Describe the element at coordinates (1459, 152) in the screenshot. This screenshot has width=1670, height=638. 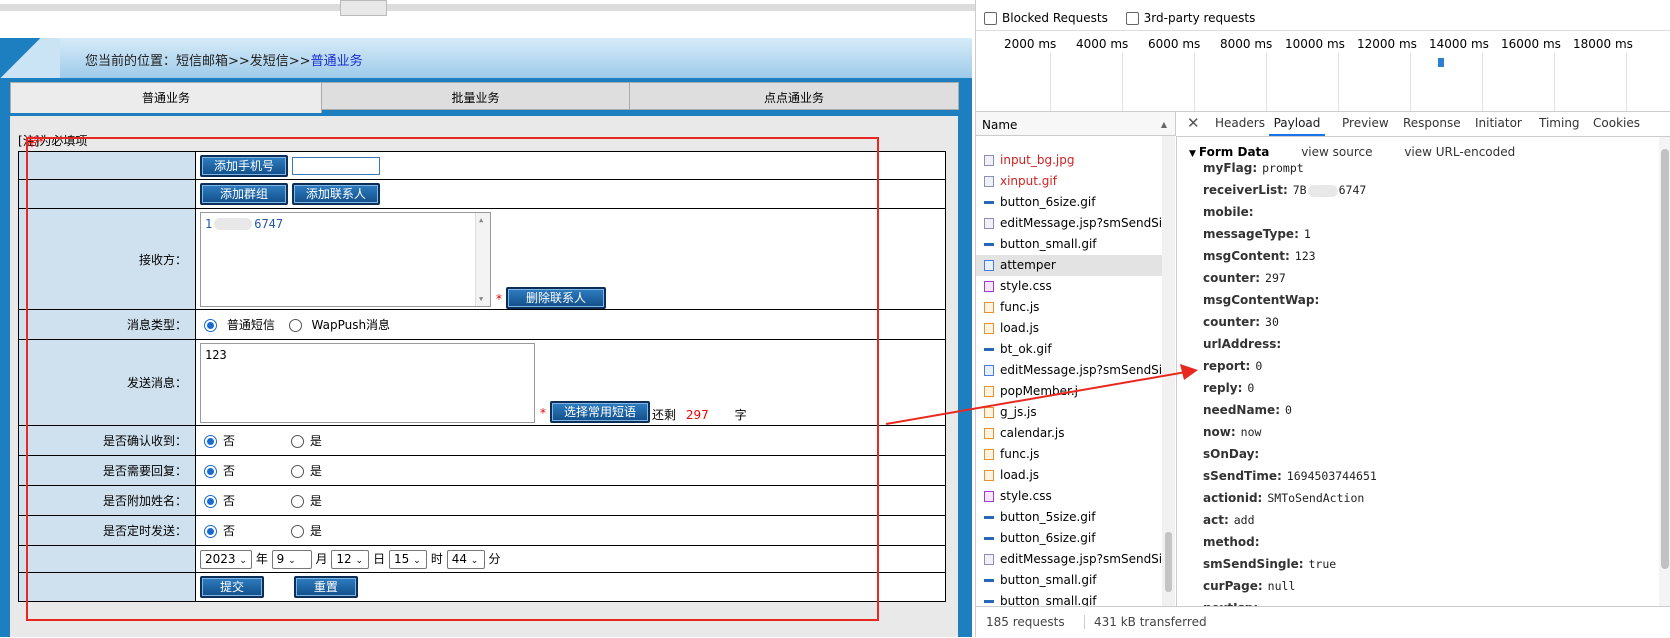
I see `view-url-encoded-link: view URL-encoded` at that location.